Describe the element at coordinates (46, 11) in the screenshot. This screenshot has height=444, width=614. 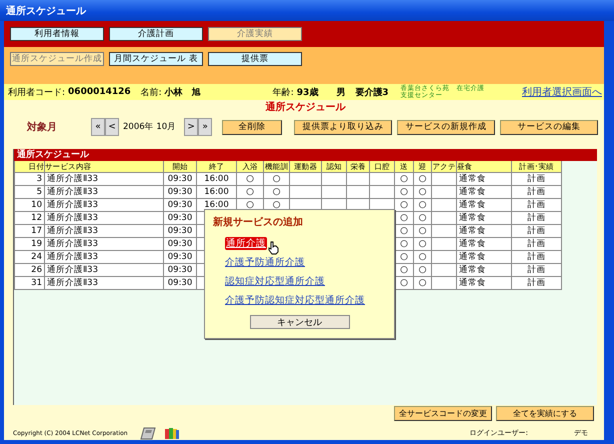
I see `window-title: 通所スケジュール` at that location.